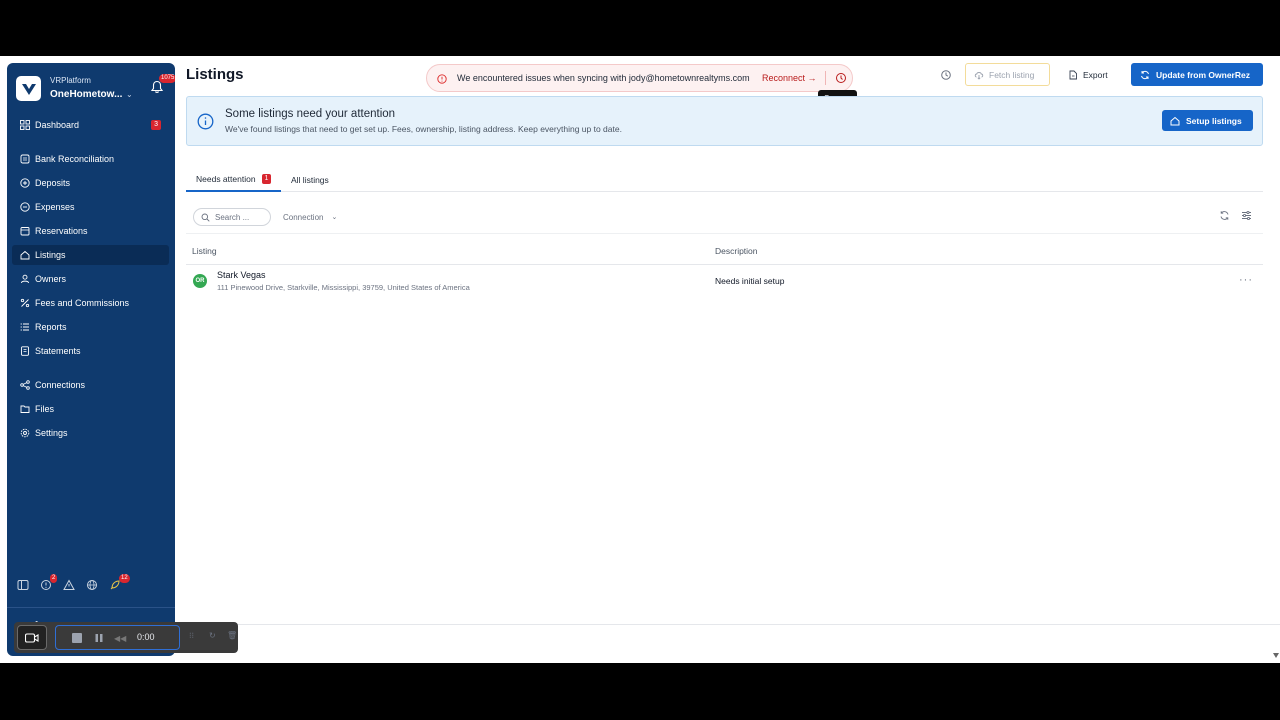 The width and height of the screenshot is (1280, 720). Describe the element at coordinates (724, 180) in the screenshot. I see `listing-tabs: Needs attention 1 All listings` at that location.